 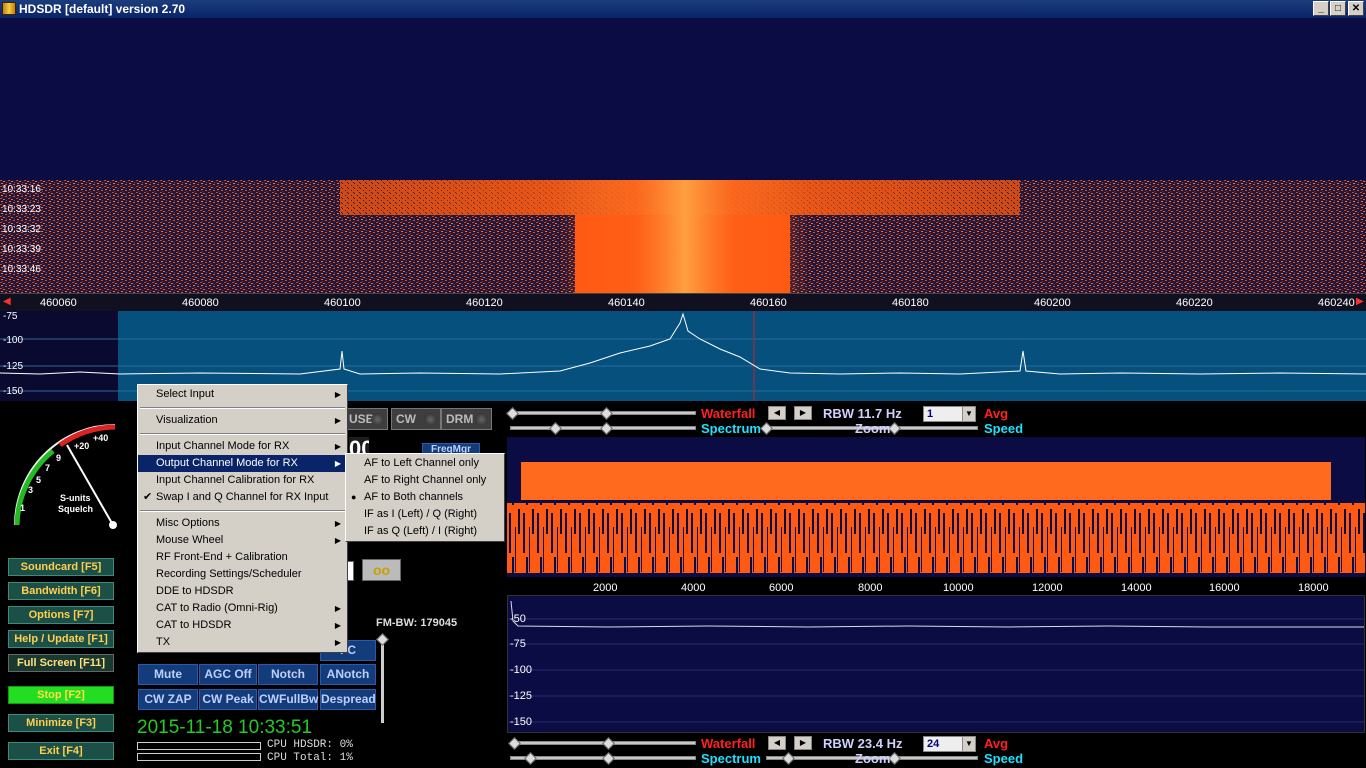 I want to click on freq-tick-label: 460060, so click(x=58, y=303).